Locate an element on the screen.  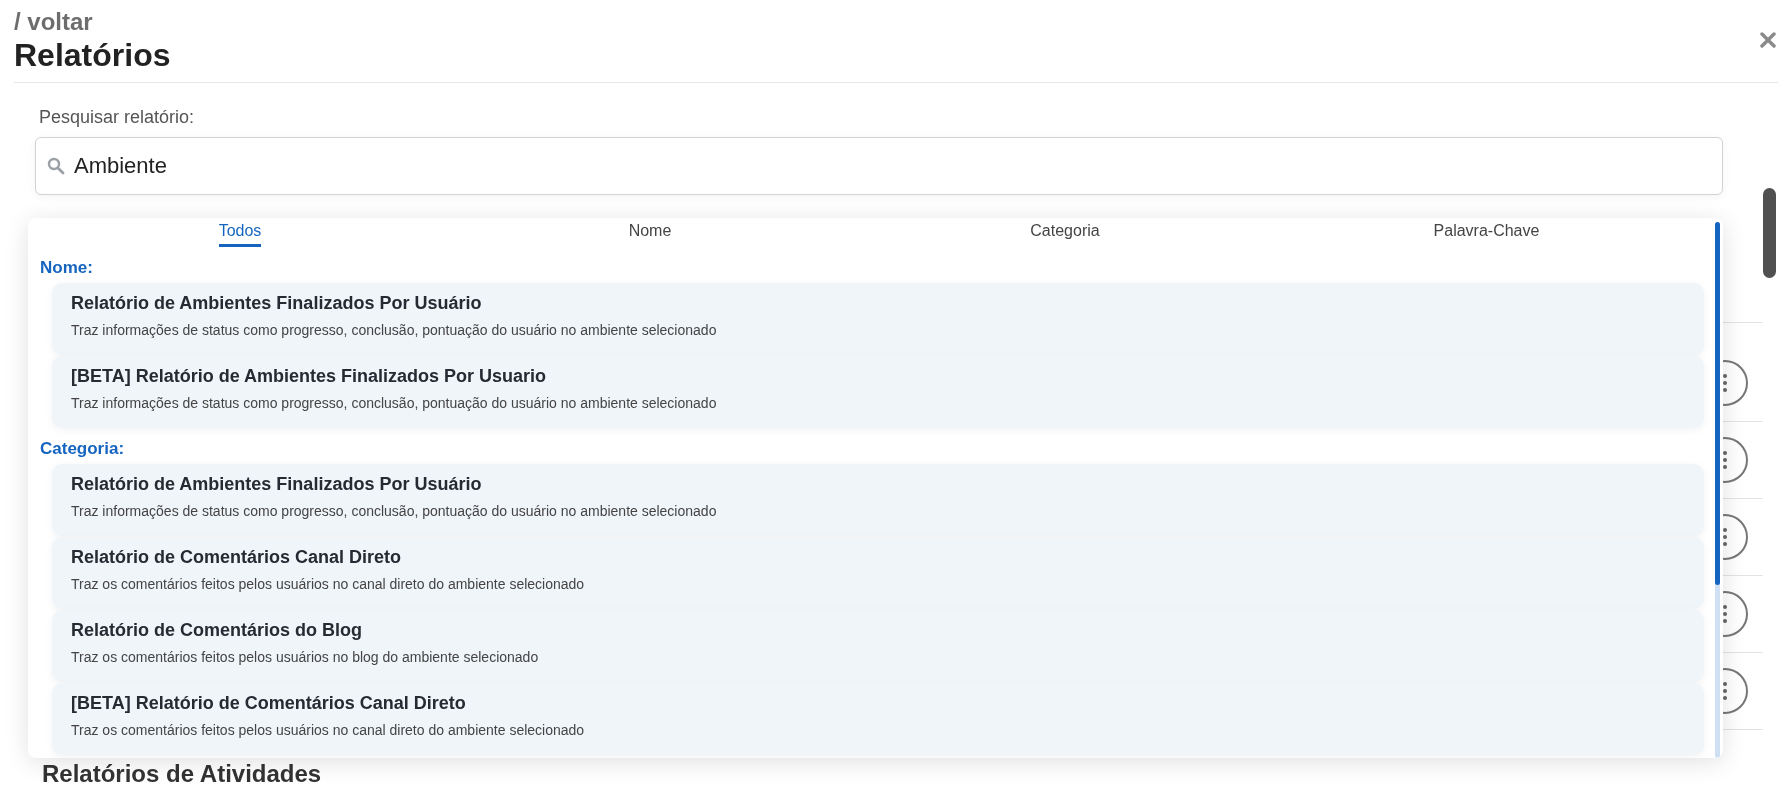
close-icon is located at coordinates (1768, 40).